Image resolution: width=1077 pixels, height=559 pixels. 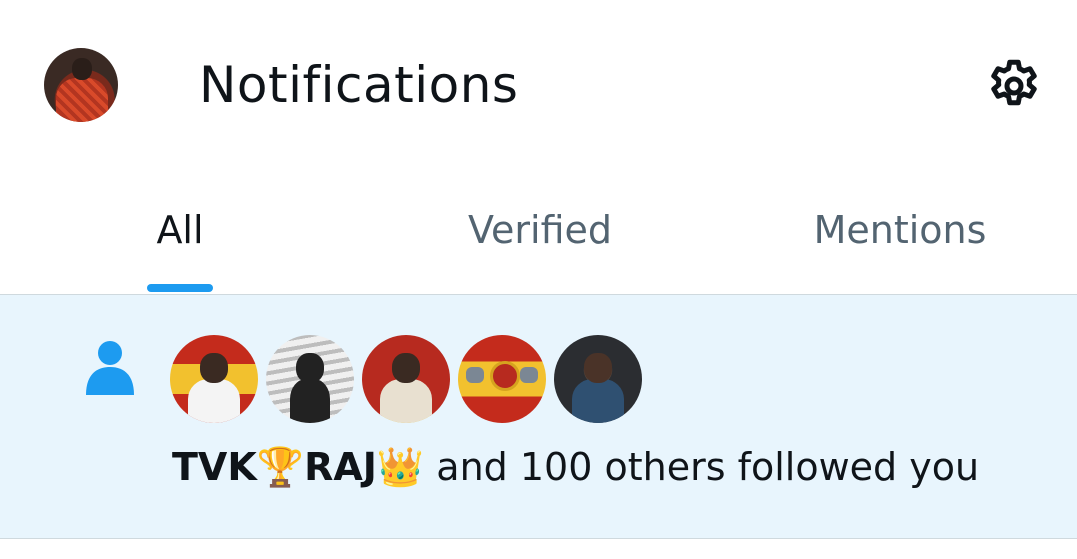 What do you see at coordinates (180, 230) in the screenshot?
I see `tab-all-label: All` at bounding box center [180, 230].